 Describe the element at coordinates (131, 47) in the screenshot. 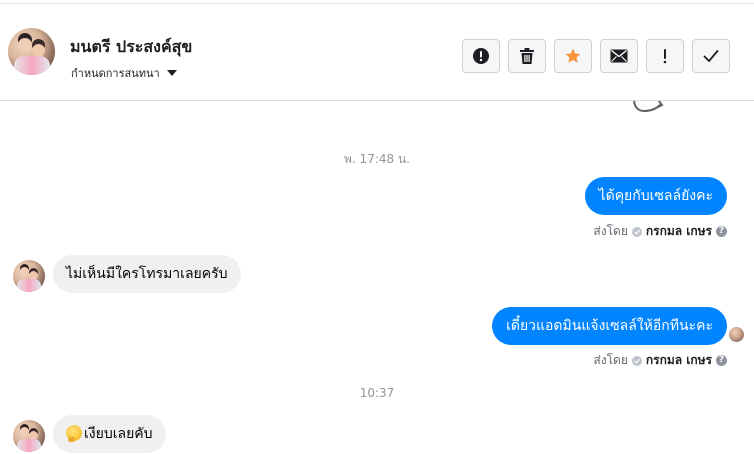

I see `contact-name: มนตรี ประสงค์สุข` at that location.